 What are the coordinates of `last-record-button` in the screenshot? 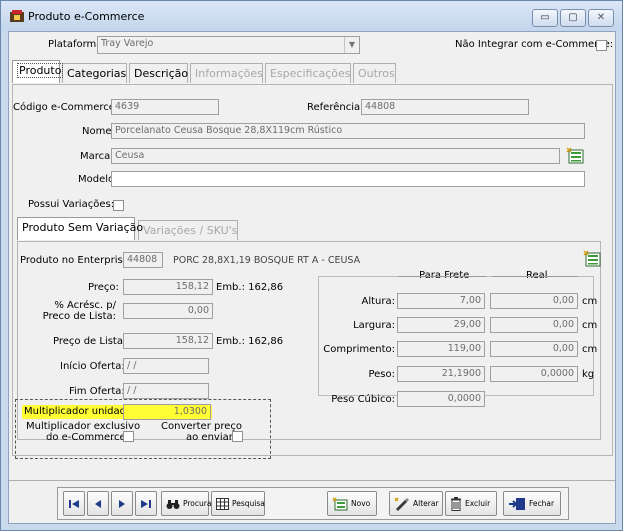 It's located at (146, 503).